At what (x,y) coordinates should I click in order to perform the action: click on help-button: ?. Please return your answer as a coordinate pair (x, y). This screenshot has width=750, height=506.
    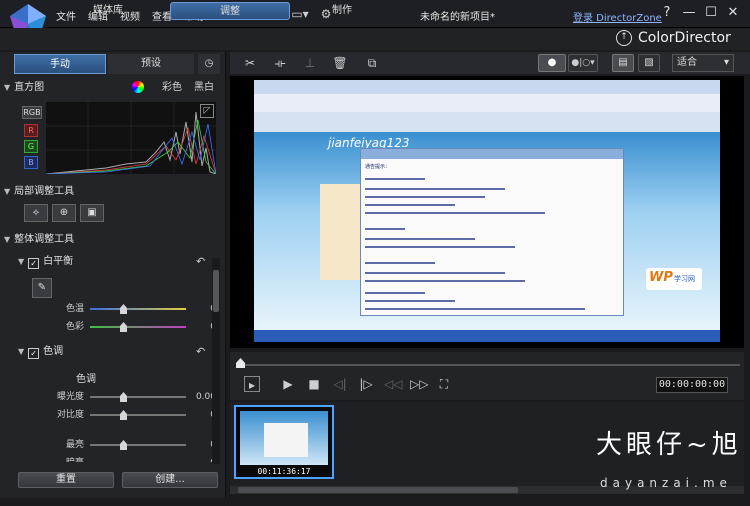
    Looking at the image, I should click on (667, 13).